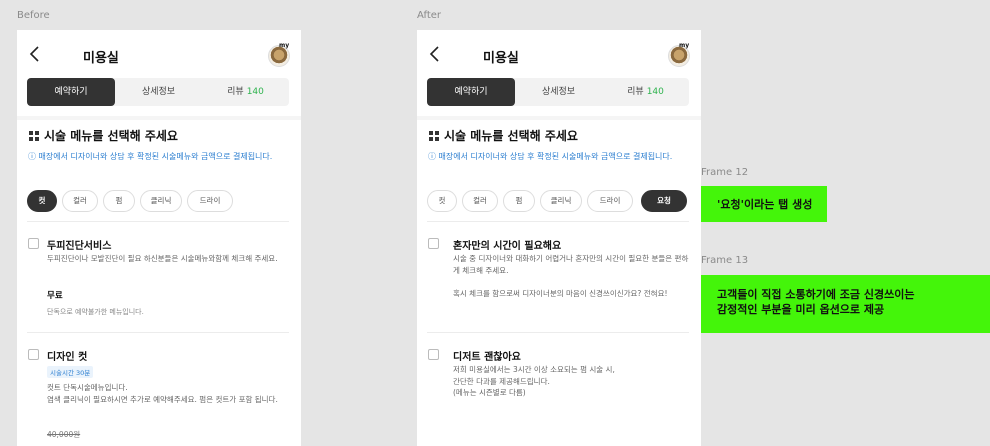  Describe the element at coordinates (487, 357) in the screenshot. I see `item-title: 디저트 괜찮아요` at that location.